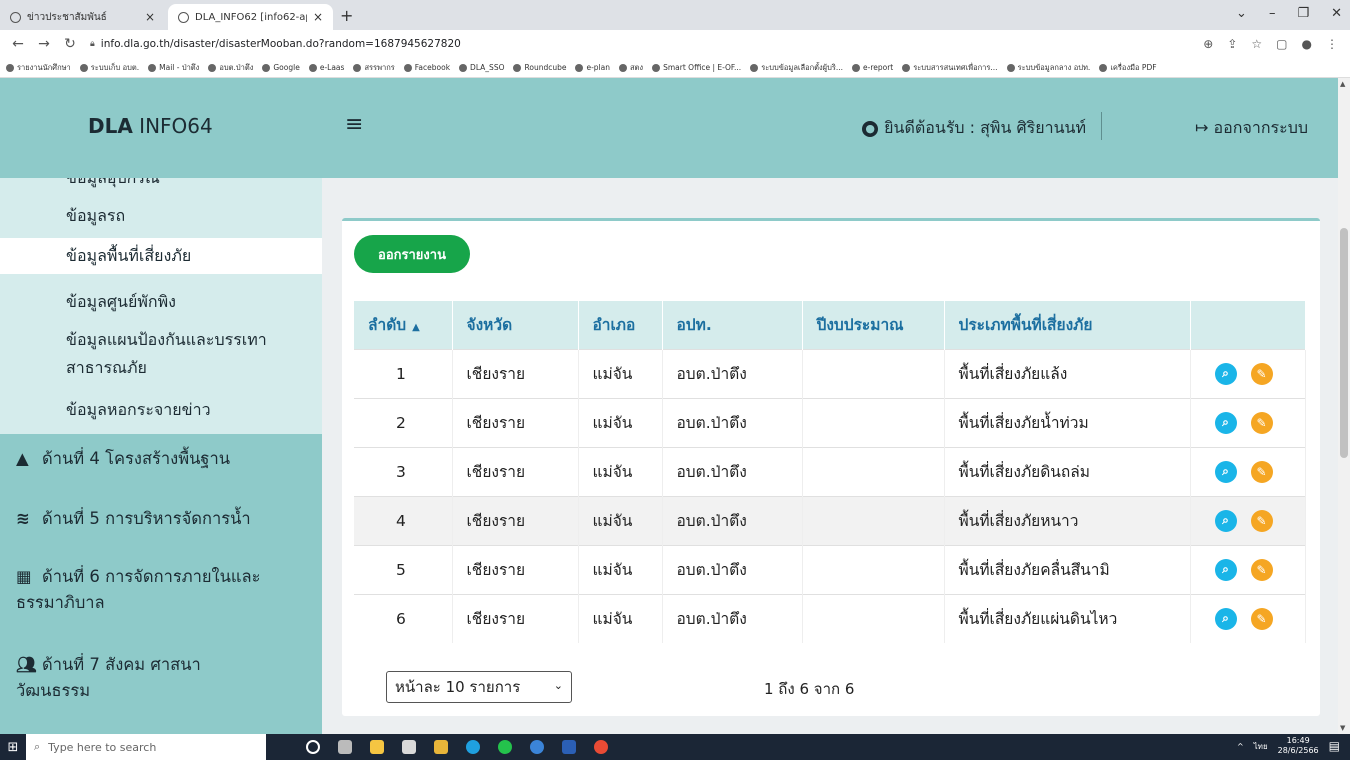  I want to click on bookmark-item: ระบบเก็บ อบต., so click(109, 68).